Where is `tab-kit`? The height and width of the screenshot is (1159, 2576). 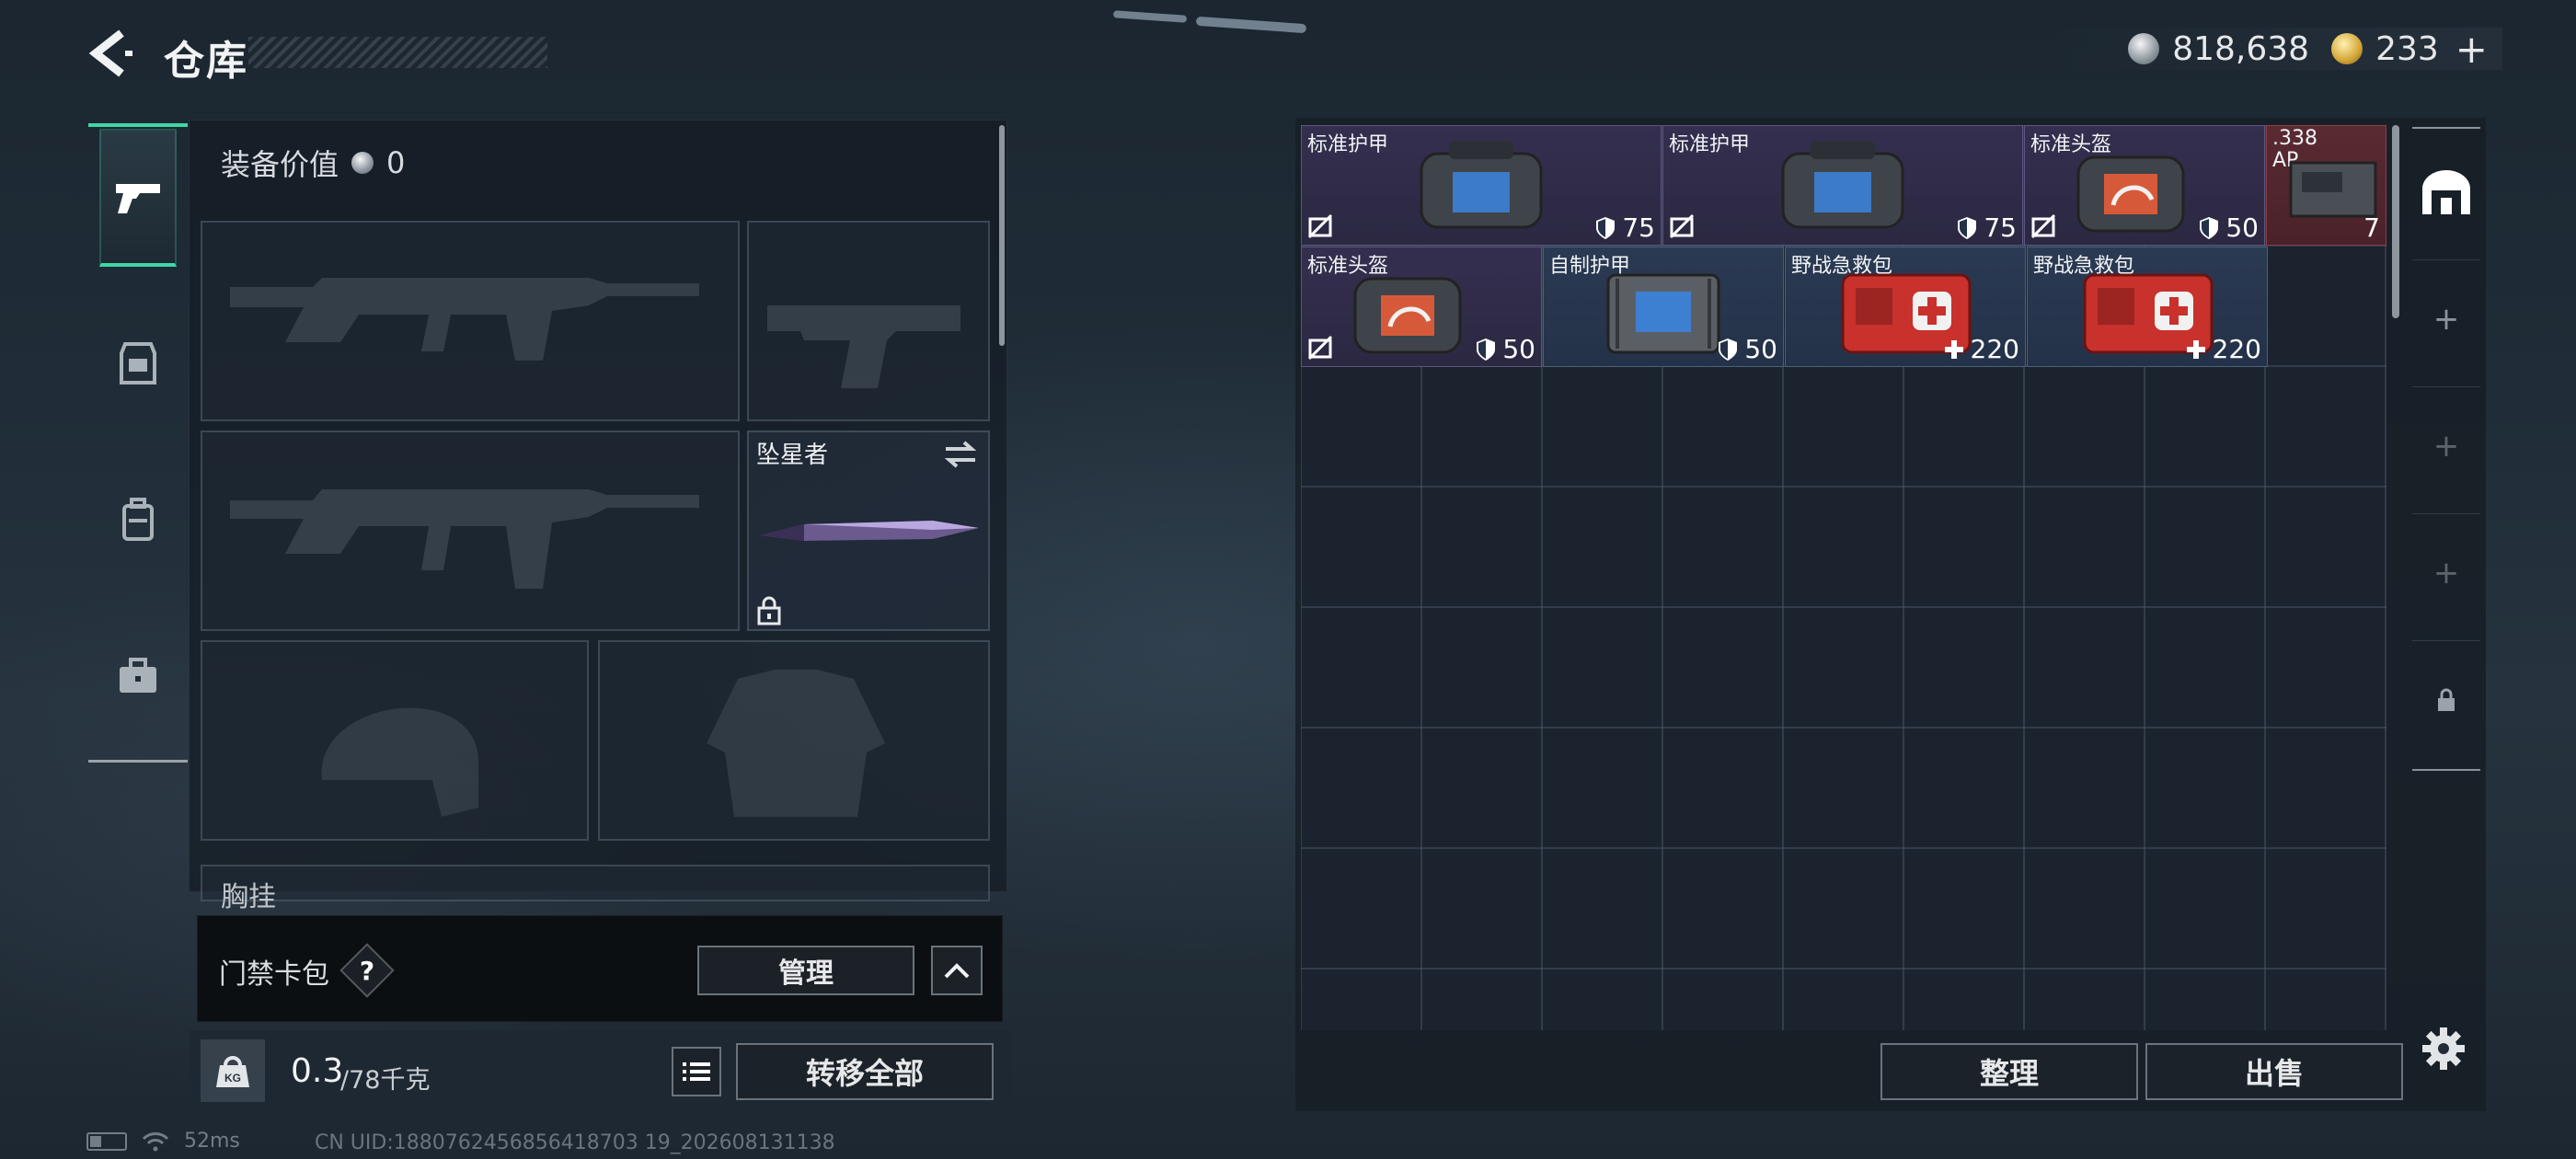
tab-kit is located at coordinates (138, 676).